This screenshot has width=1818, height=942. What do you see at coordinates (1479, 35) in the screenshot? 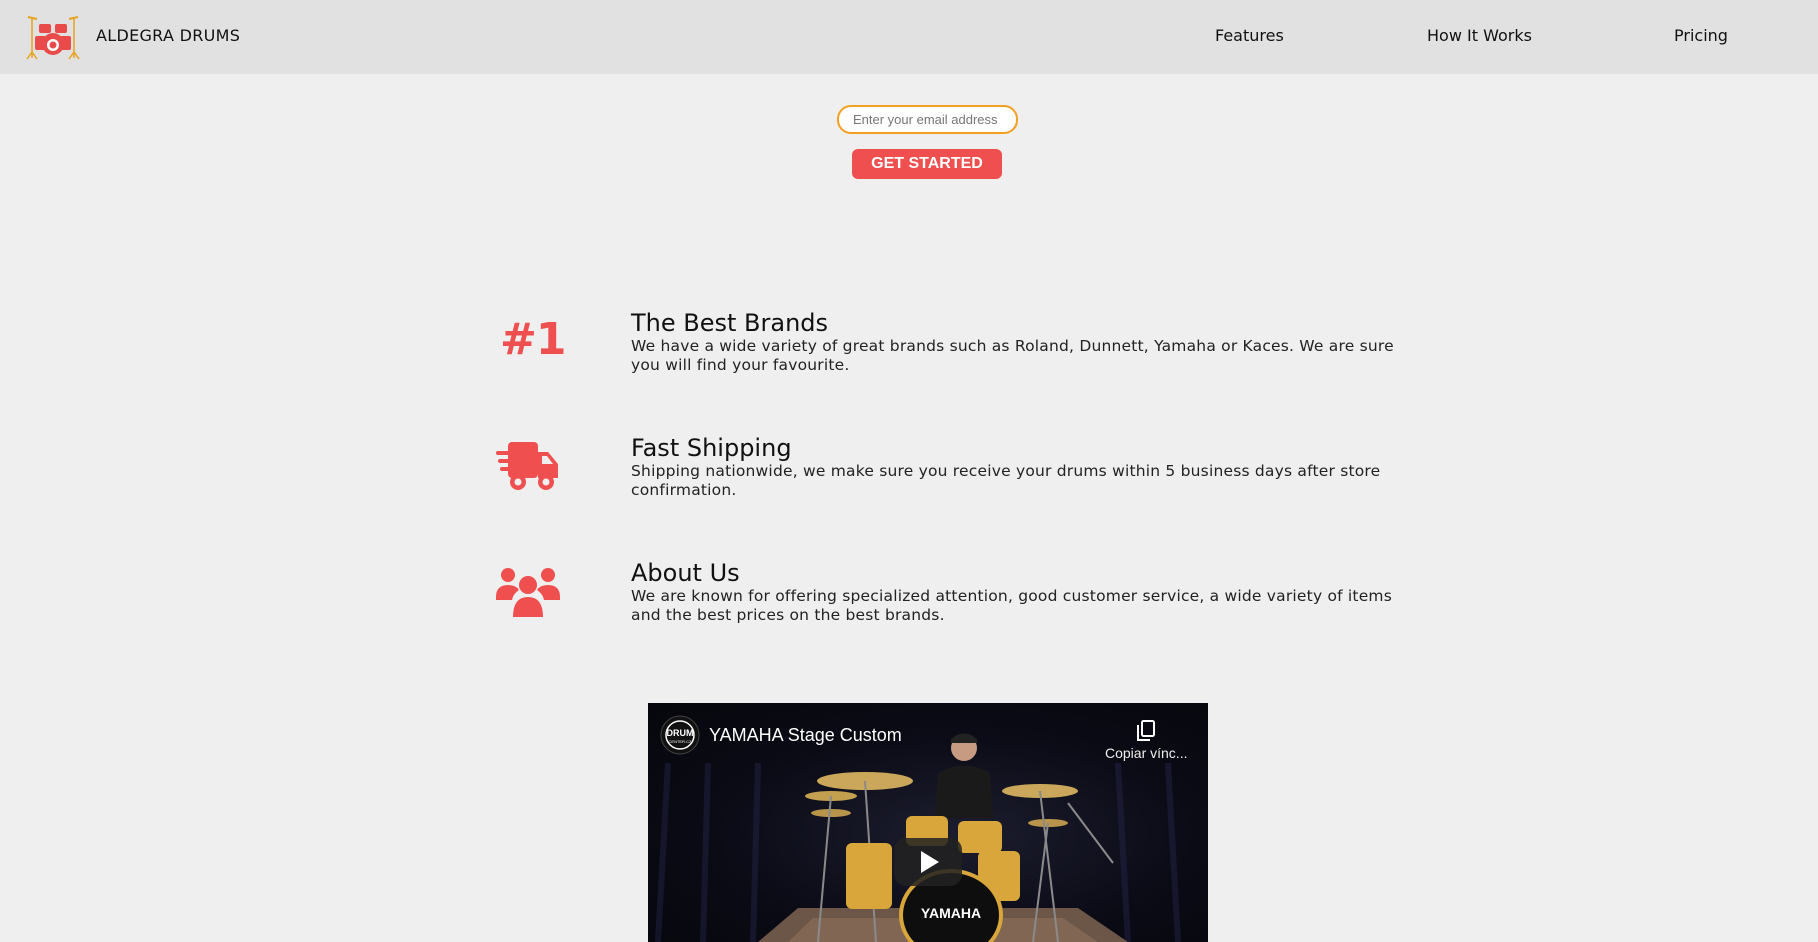
I see `nav-link-how-it-works: How It Works` at bounding box center [1479, 35].